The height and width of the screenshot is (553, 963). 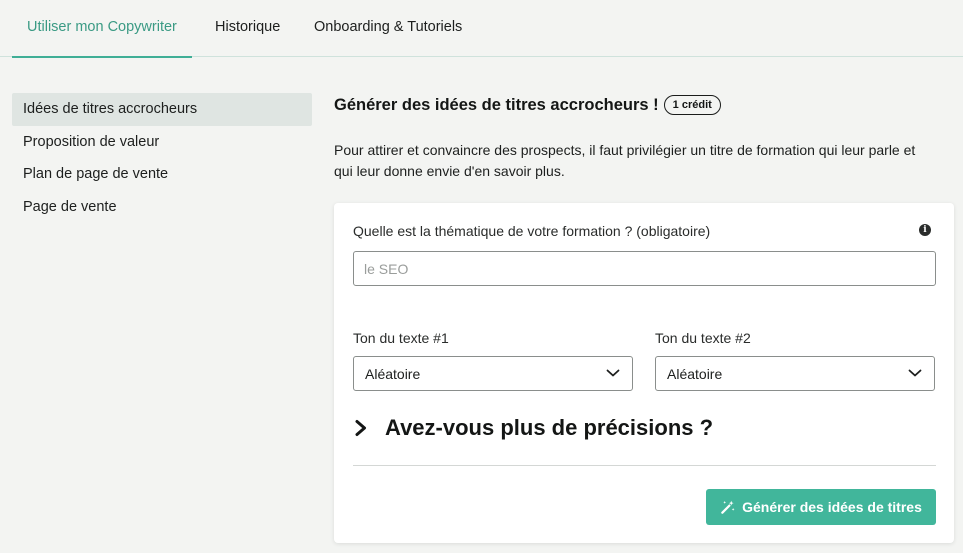 I want to click on info-icon: i, so click(x=925, y=230).